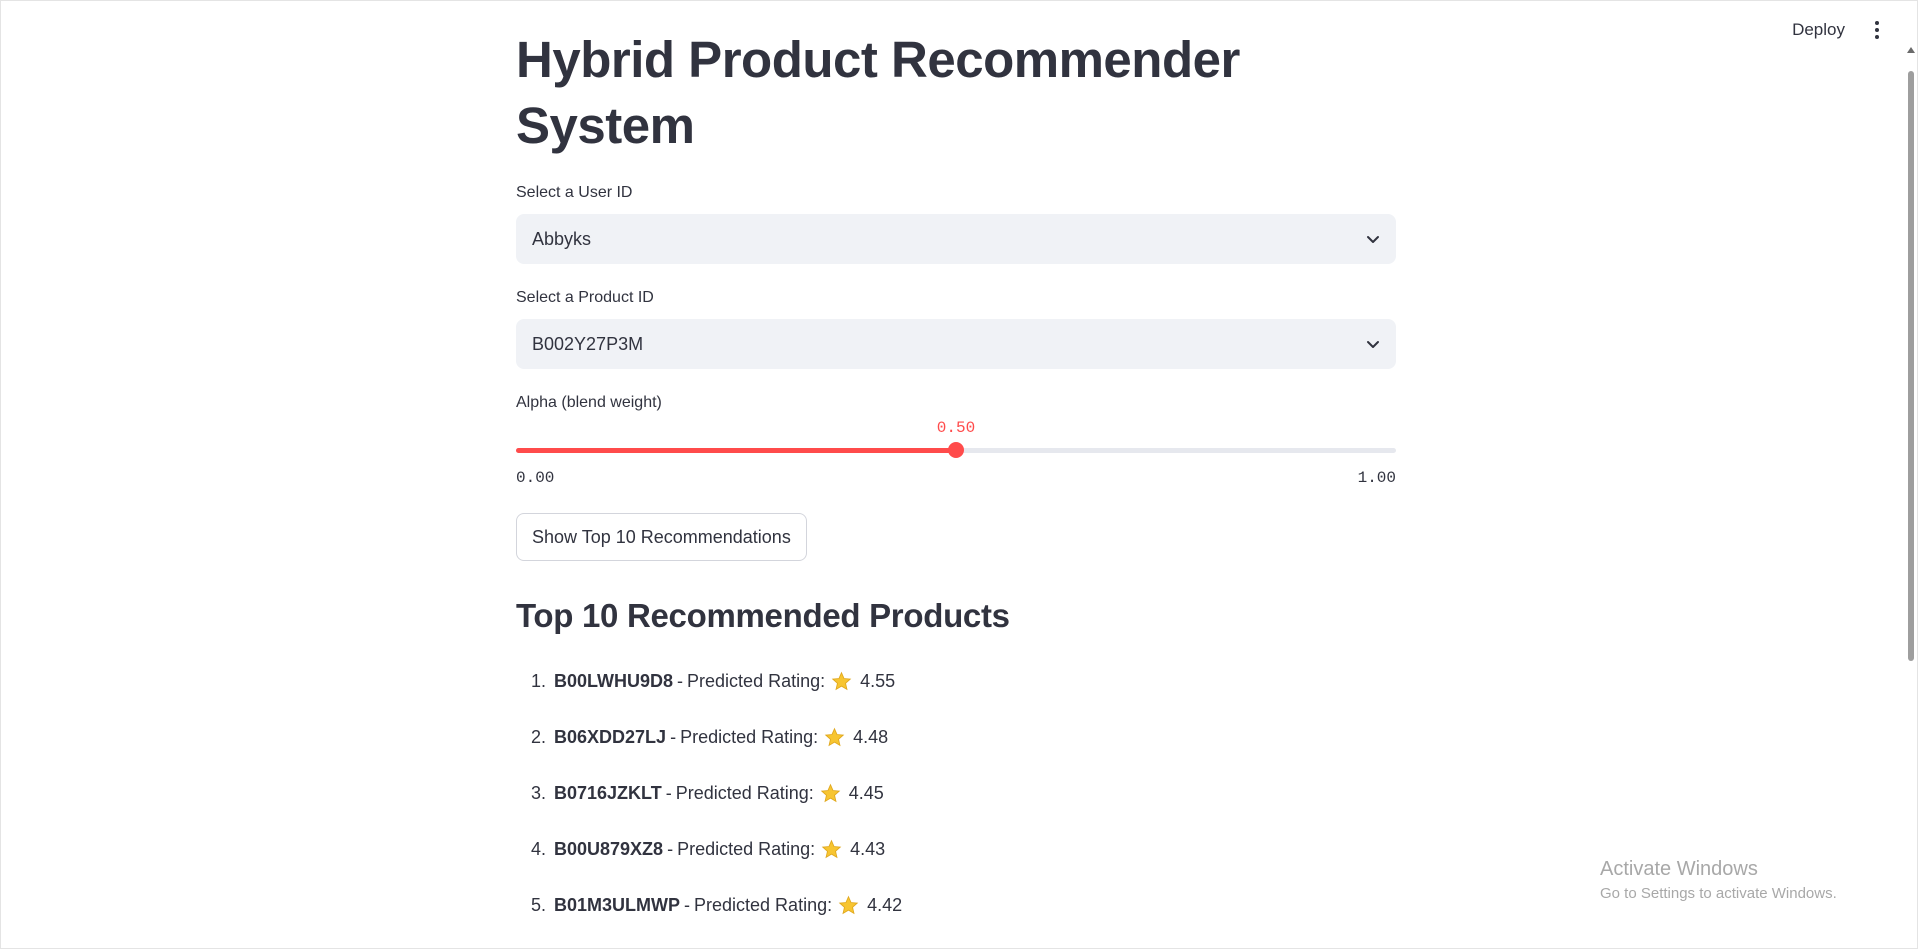 The height and width of the screenshot is (949, 1918). Describe the element at coordinates (538, 848) in the screenshot. I see `rank-number: 4.` at that location.